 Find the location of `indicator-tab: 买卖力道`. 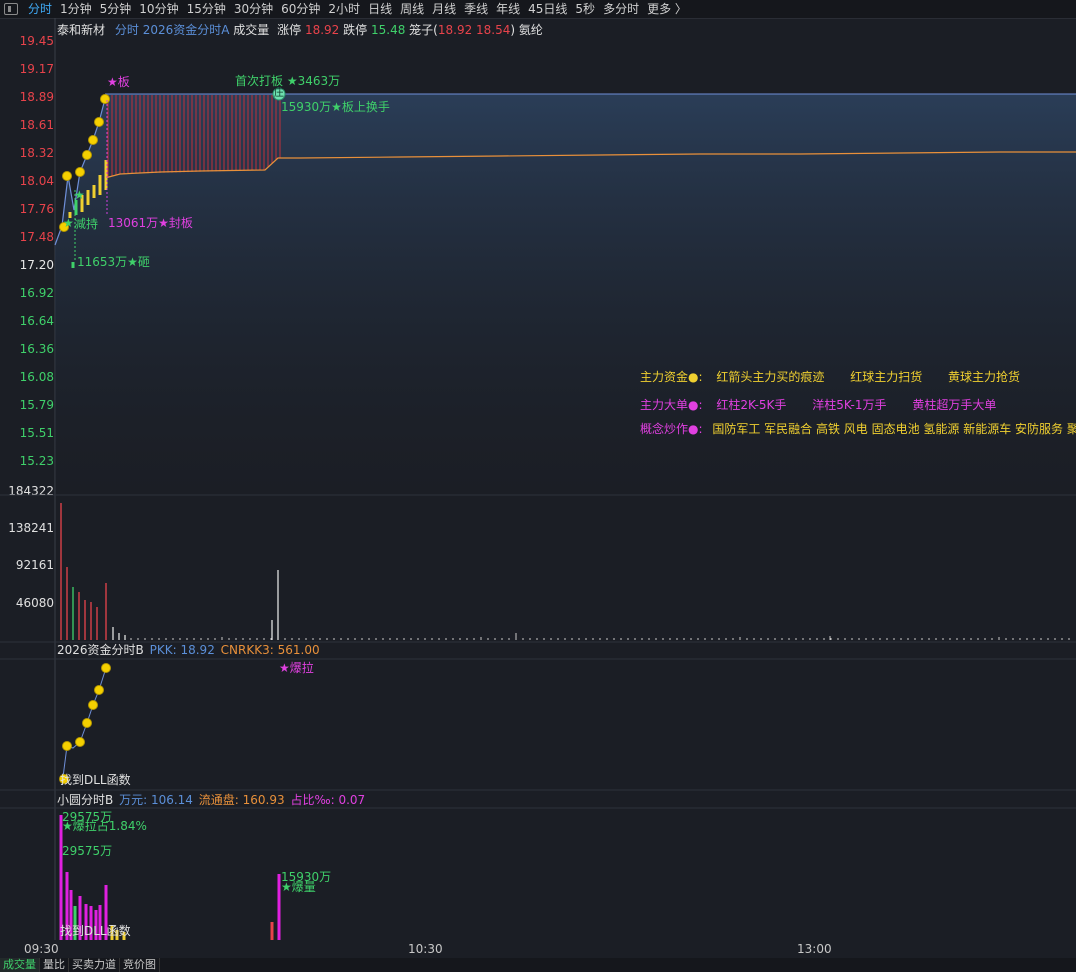

indicator-tab: 买卖力道 is located at coordinates (94, 965).